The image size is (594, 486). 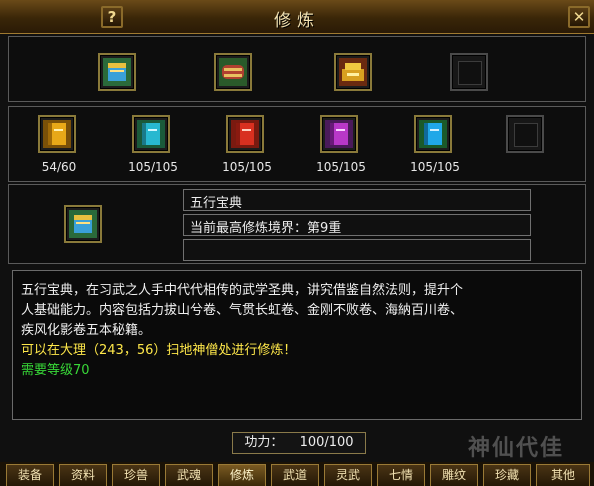 What do you see at coordinates (348, 475) in the screenshot?
I see `tab-spirit-weapon: 灵武` at bounding box center [348, 475].